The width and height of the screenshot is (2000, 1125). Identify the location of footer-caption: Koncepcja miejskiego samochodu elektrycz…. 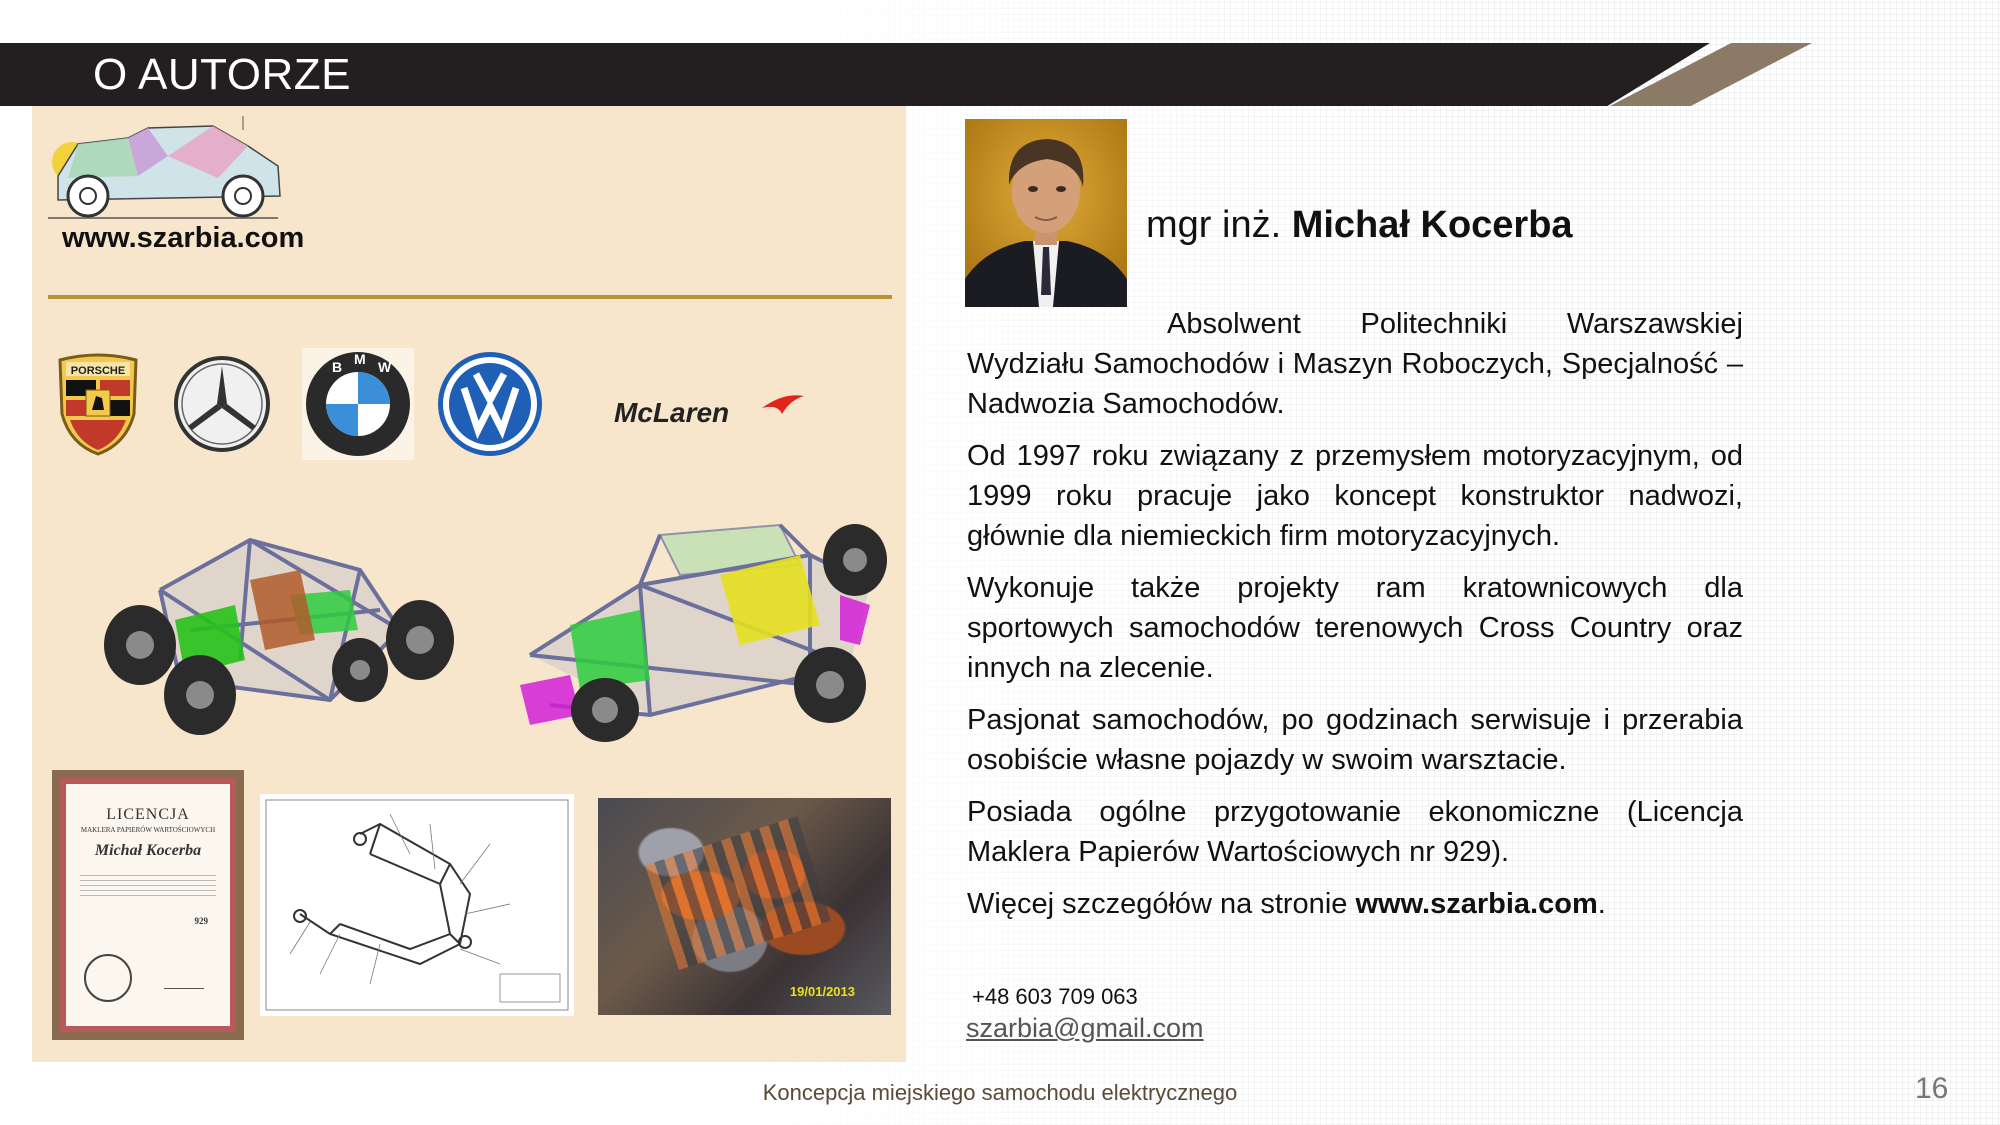
(1000, 1092).